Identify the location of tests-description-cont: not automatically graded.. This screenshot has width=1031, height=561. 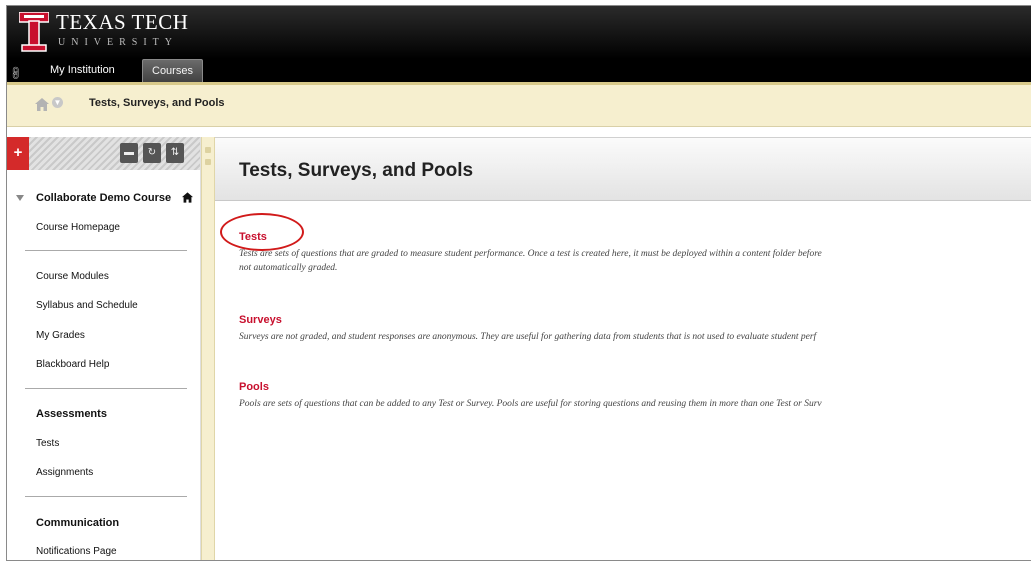
(288, 268).